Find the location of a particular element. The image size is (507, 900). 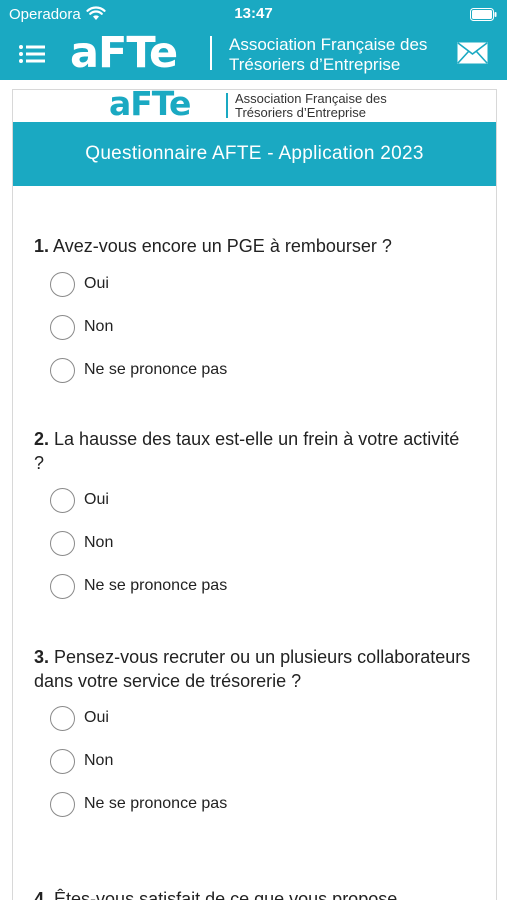

question-text: Avez-vous encore un PGE à rembourser ? is located at coordinates (222, 246).